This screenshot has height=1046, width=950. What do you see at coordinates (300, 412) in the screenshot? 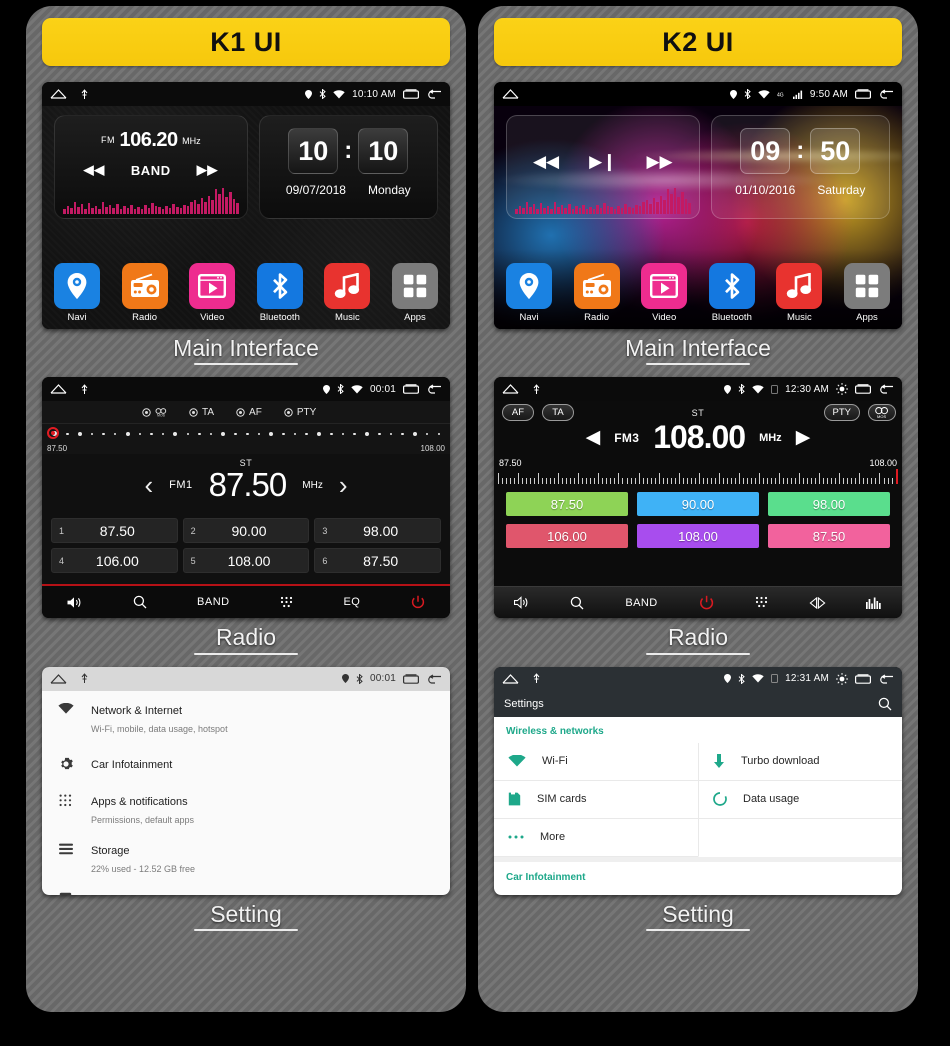
I see `rds-pty: PTY` at bounding box center [300, 412].